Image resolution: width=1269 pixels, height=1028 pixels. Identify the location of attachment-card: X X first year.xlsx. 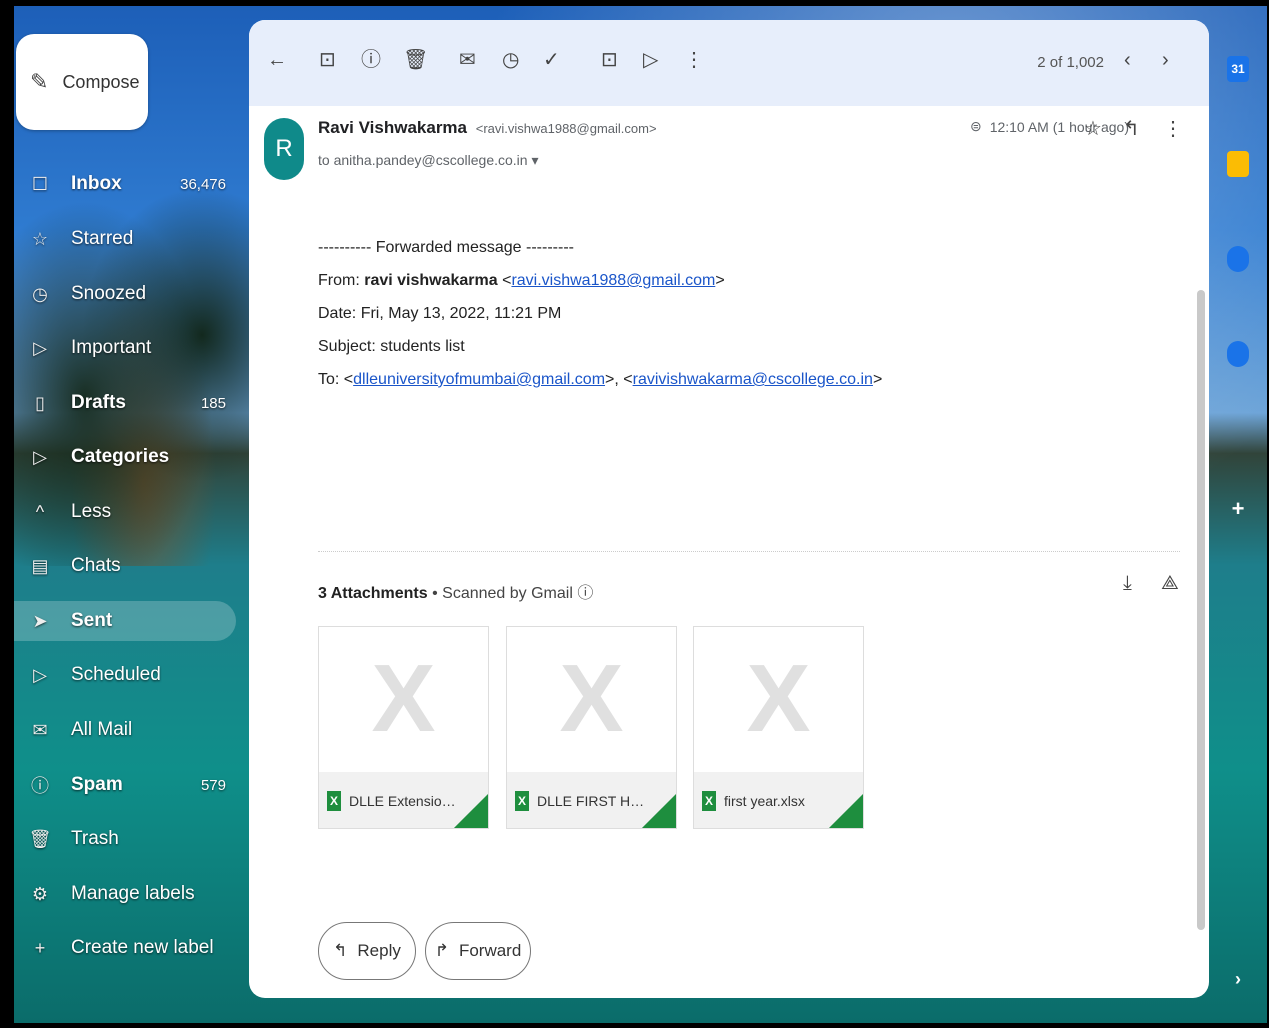
(778, 727).